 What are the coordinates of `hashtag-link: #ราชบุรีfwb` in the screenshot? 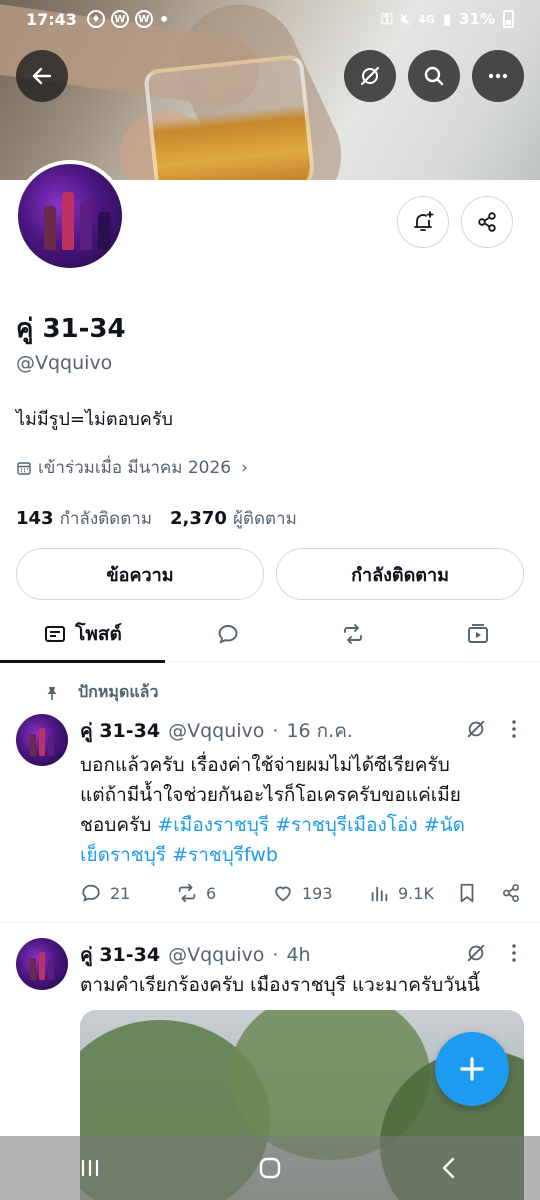 It's located at (225, 855).